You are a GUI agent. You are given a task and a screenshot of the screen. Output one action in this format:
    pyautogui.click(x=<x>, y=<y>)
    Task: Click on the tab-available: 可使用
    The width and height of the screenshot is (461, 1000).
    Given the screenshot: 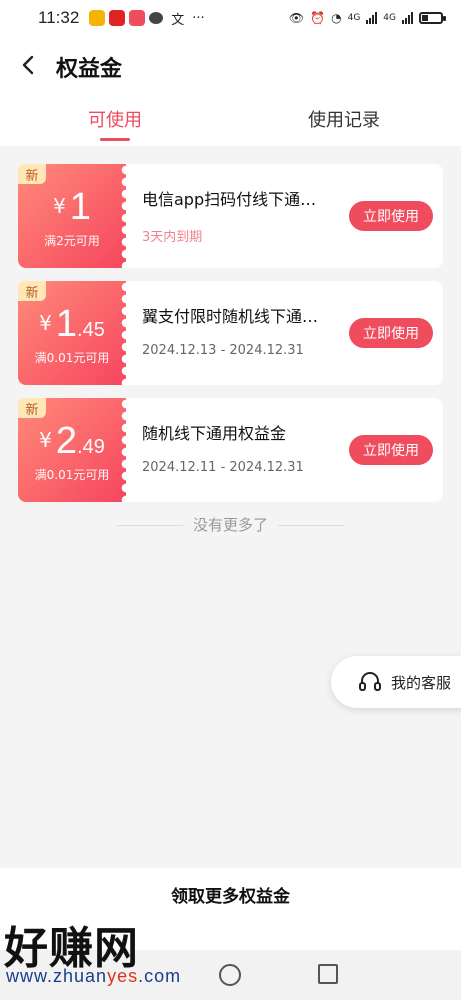 What is the action you would take?
    pyautogui.click(x=115, y=119)
    